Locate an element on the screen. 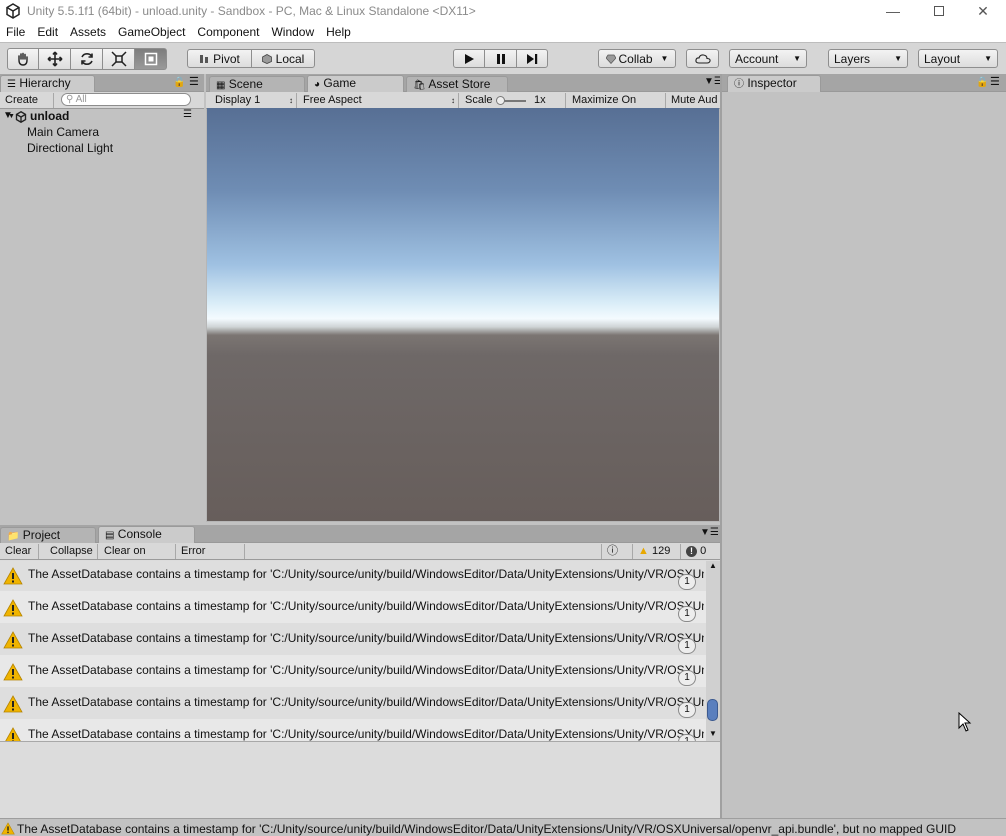  create-dropdown: Create ▼ is located at coordinates (27, 106).